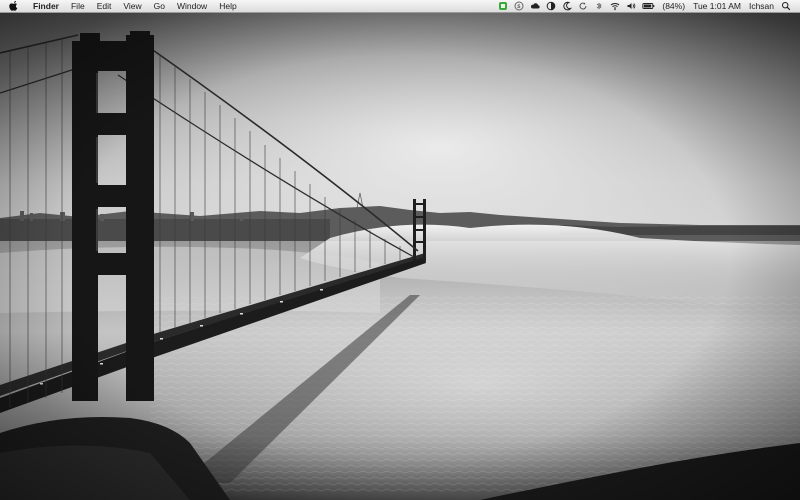 This screenshot has height=500, width=800. Describe the element at coordinates (78, 6) in the screenshot. I see `menu-file: File` at that location.